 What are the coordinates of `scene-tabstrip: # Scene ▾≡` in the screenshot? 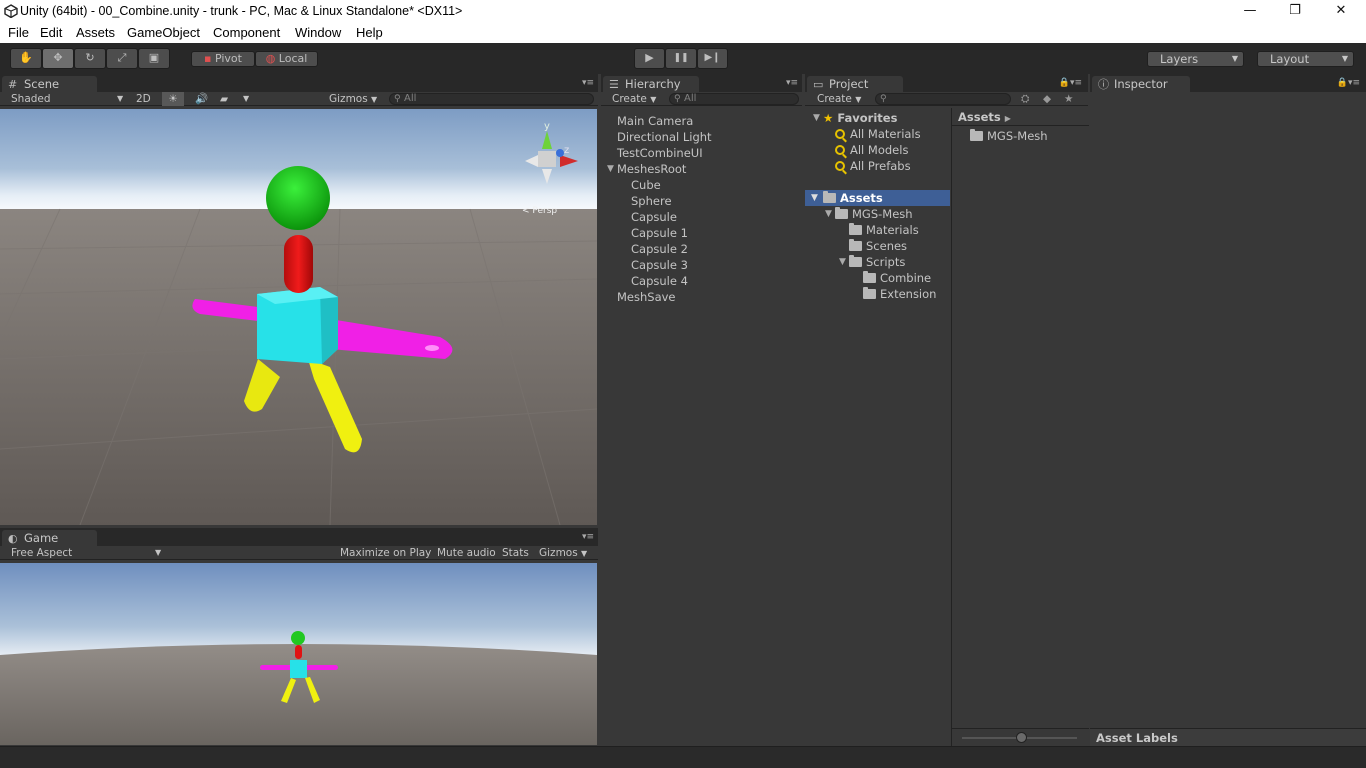 It's located at (299, 83).